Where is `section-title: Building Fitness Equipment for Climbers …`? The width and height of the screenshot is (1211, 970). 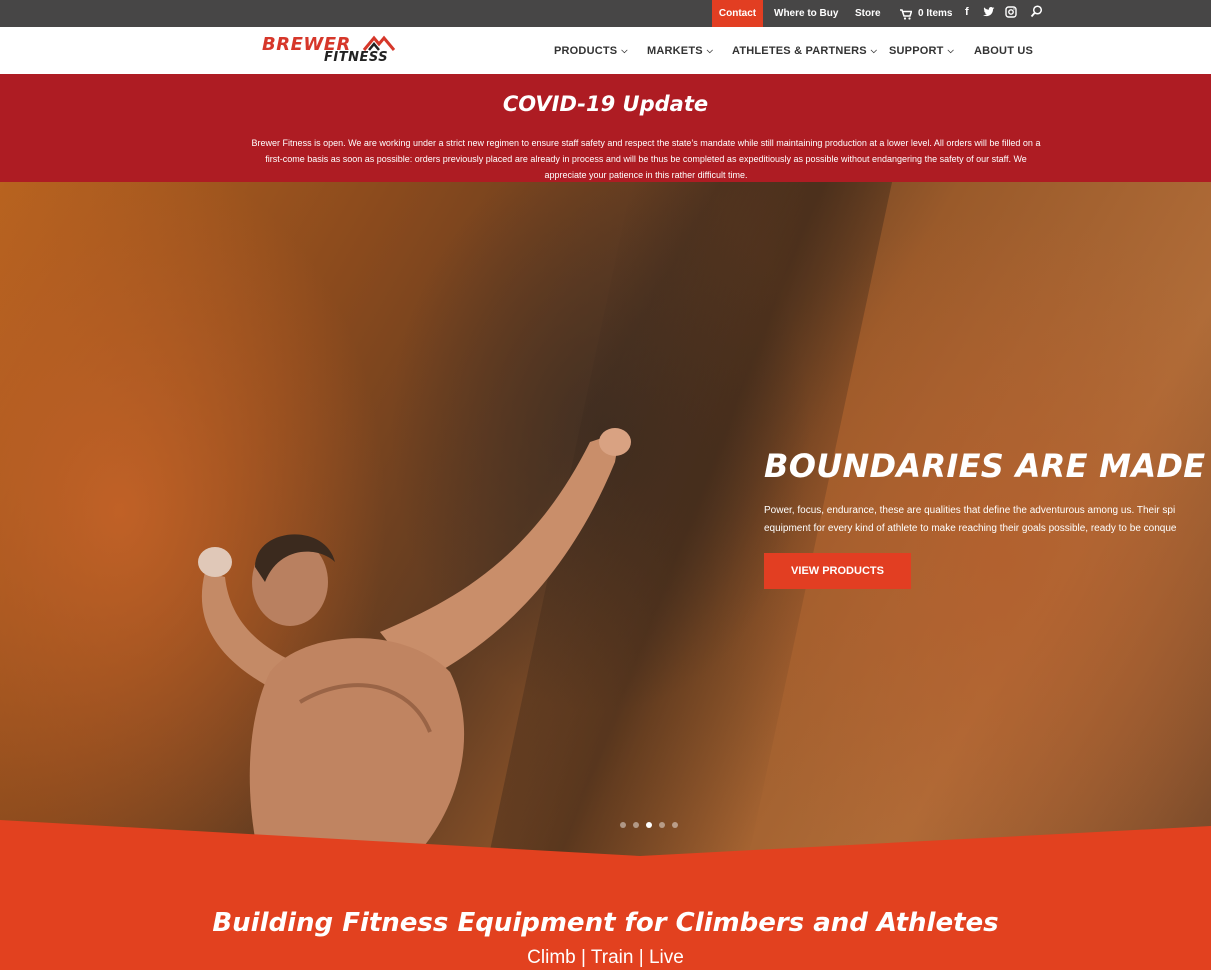 section-title: Building Fitness Equipment for Climbers … is located at coordinates (605, 923).